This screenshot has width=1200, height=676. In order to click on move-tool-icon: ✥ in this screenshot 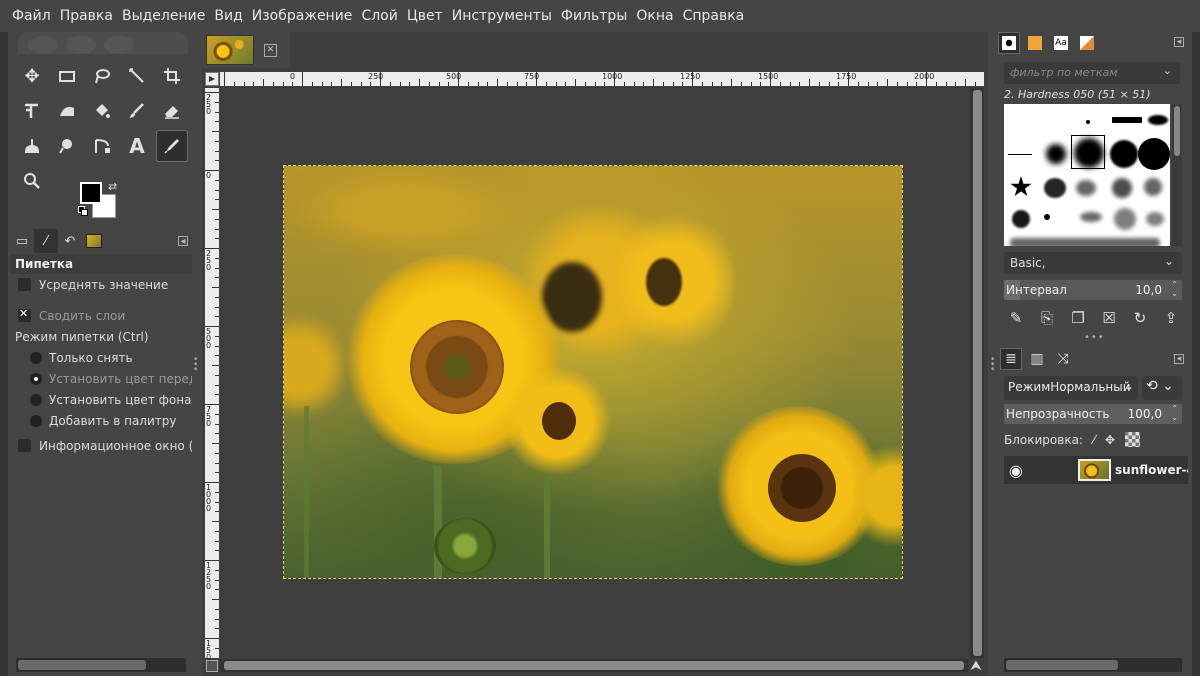, I will do `click(32, 76)`.